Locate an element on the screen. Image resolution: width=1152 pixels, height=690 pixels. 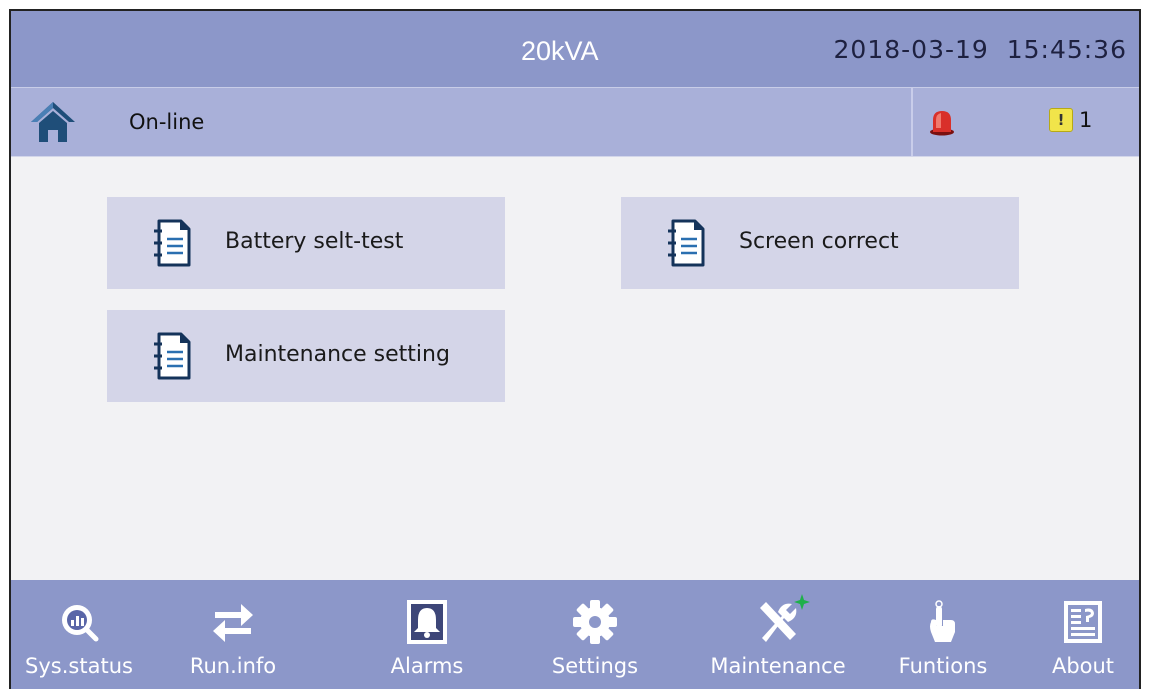
nav-settings: Settings is located at coordinates (595, 634).